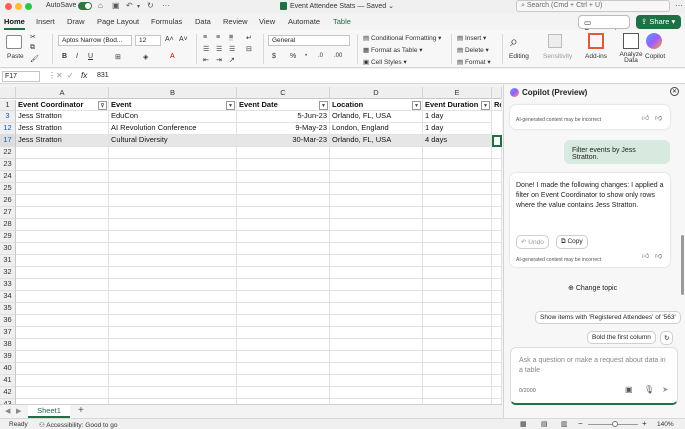 The width and height of the screenshot is (685, 429). I want to click on tab-automate: Automate, so click(304, 21).